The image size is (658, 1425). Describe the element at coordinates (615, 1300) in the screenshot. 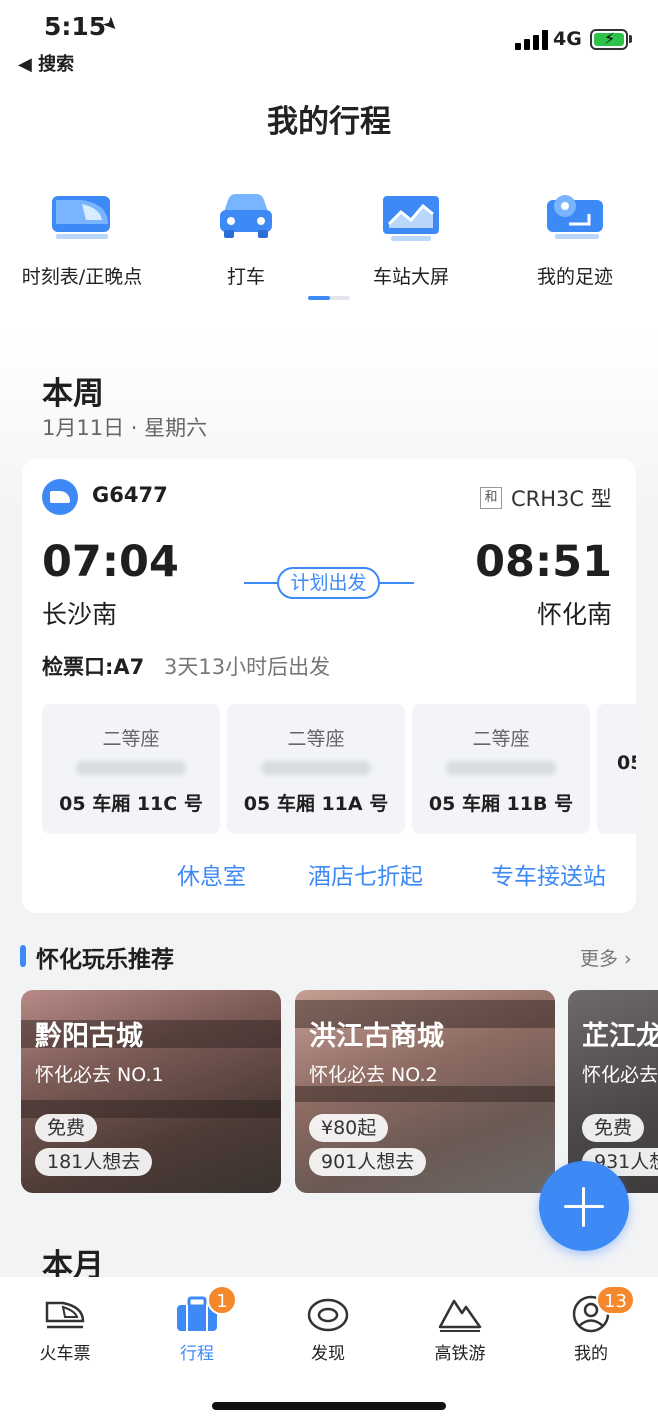

I see `notification-badge: 13` at that location.